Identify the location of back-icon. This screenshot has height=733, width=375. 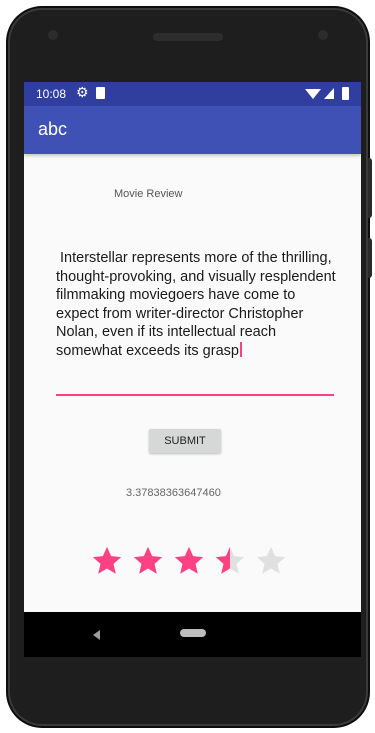
(96, 635).